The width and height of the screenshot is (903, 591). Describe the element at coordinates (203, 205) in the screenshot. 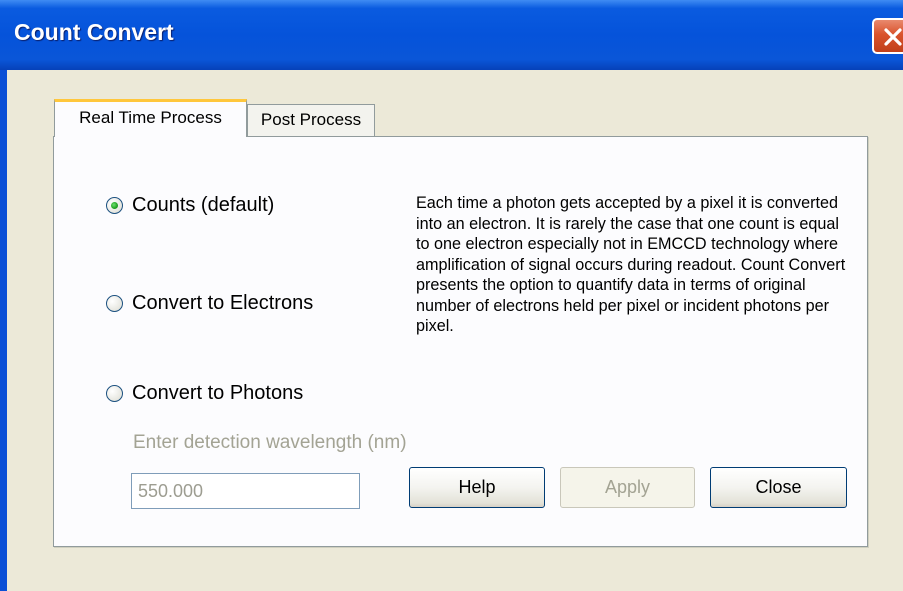

I see `radio-label-counts: Counts (default)` at that location.